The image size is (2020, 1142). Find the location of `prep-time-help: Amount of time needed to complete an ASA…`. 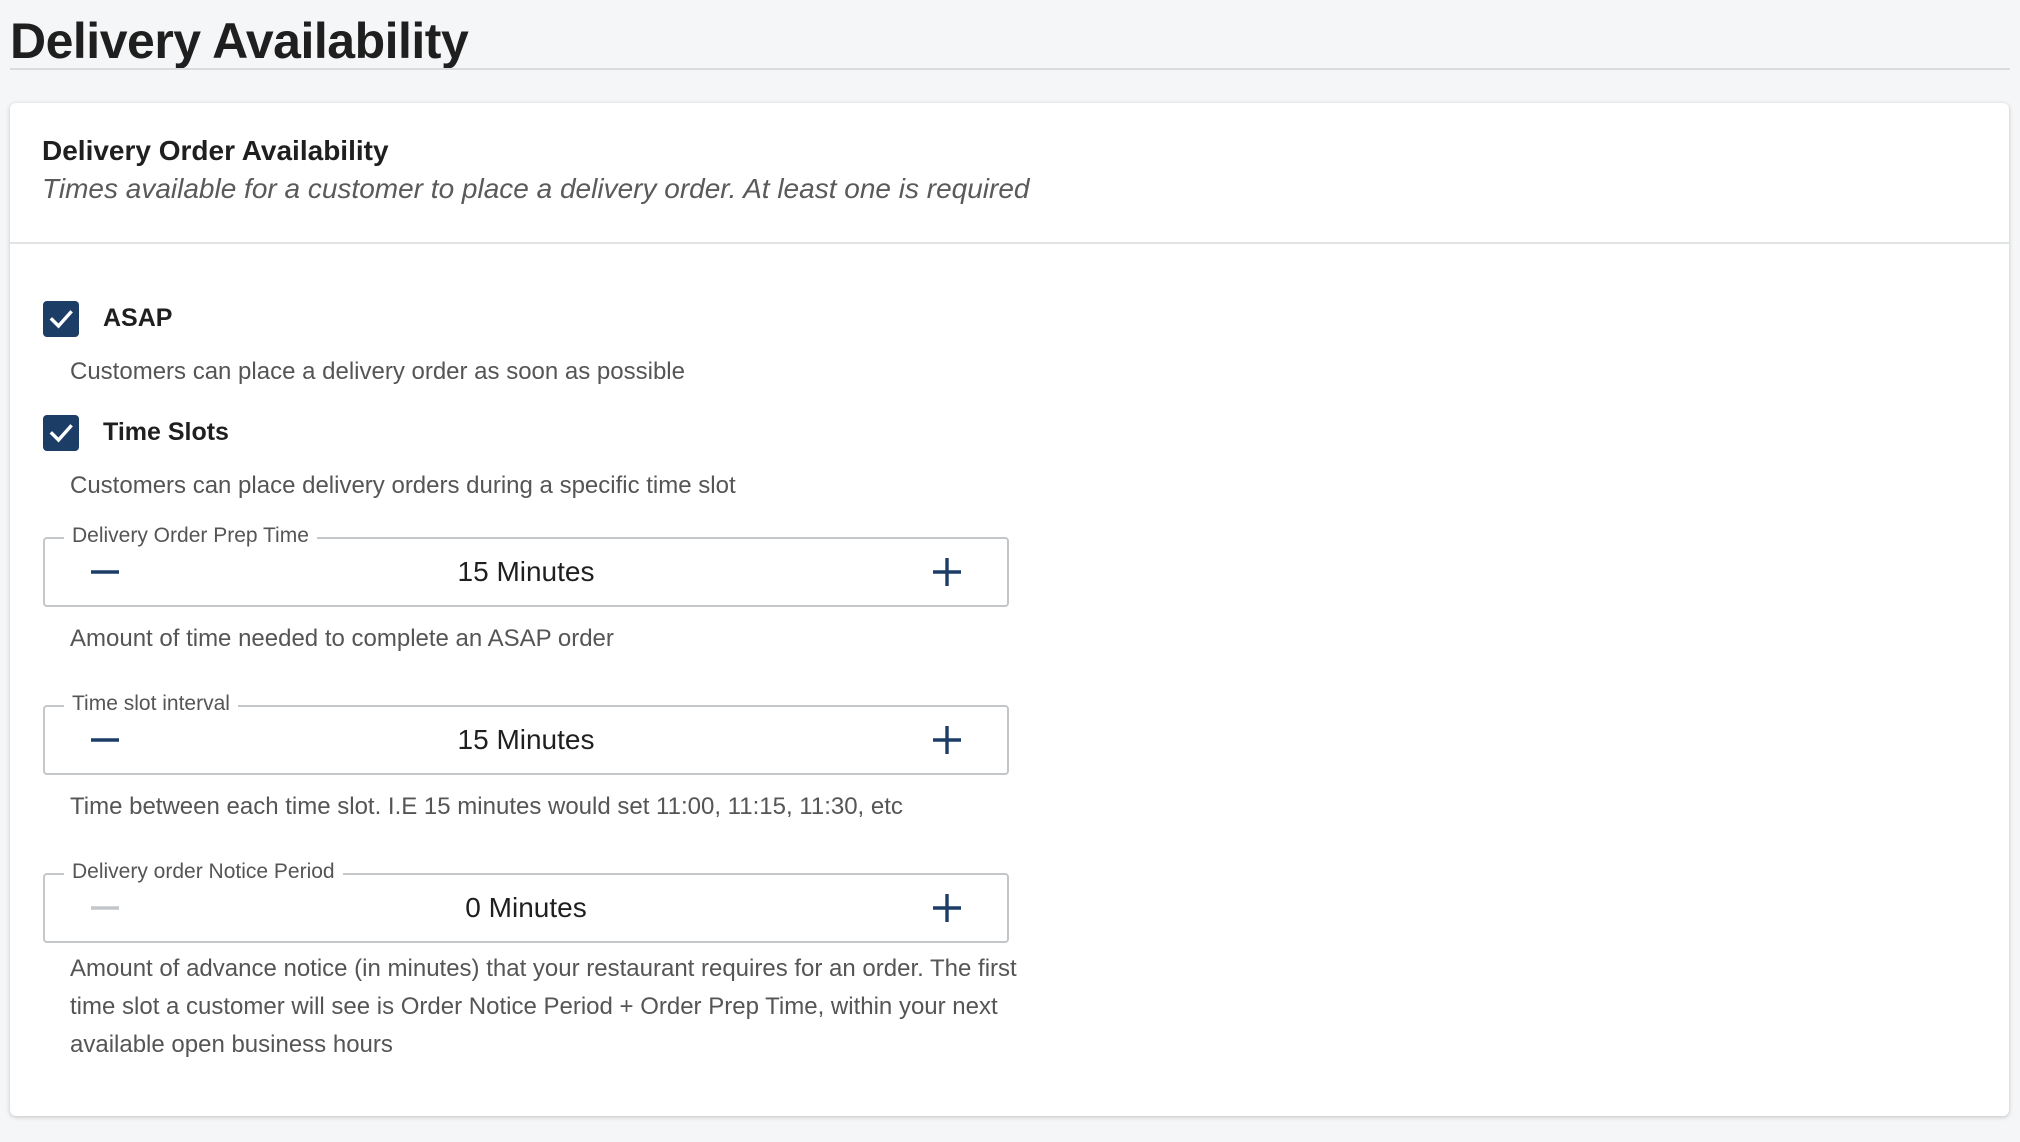

prep-time-help: Amount of time needed to complete an ASA… is located at coordinates (342, 638).